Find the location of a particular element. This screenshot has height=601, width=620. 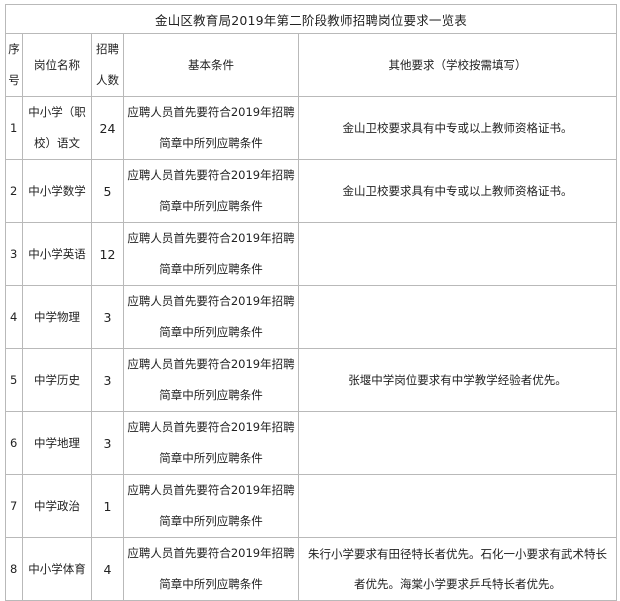

table-header-row: 序号 岗位名称 招聘人数 基本条件 其他要求（学校按需填写） is located at coordinates (311, 65).